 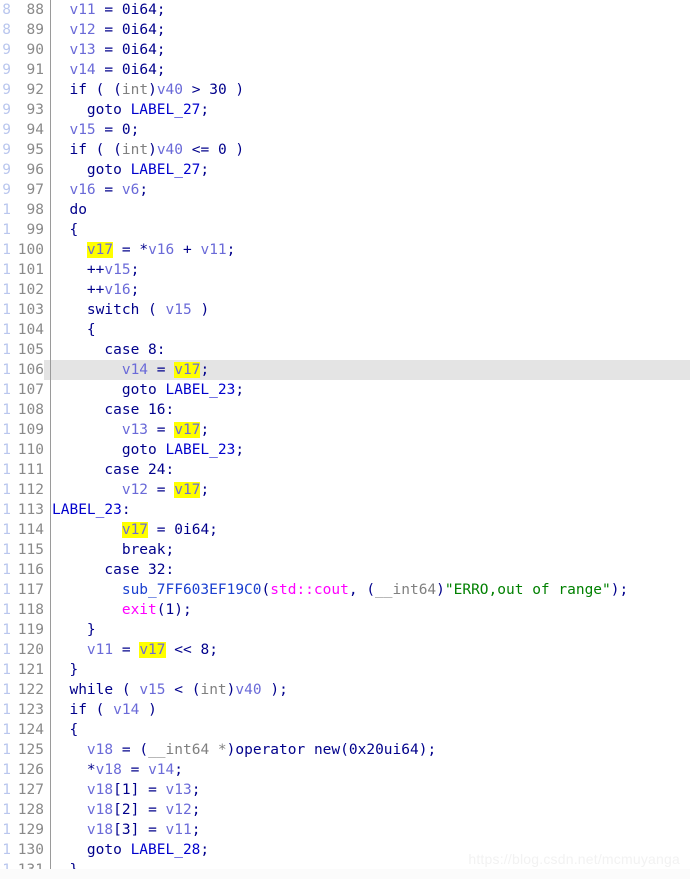 I want to click on code-line: 116 case 32:, so click(x=345, y=570).